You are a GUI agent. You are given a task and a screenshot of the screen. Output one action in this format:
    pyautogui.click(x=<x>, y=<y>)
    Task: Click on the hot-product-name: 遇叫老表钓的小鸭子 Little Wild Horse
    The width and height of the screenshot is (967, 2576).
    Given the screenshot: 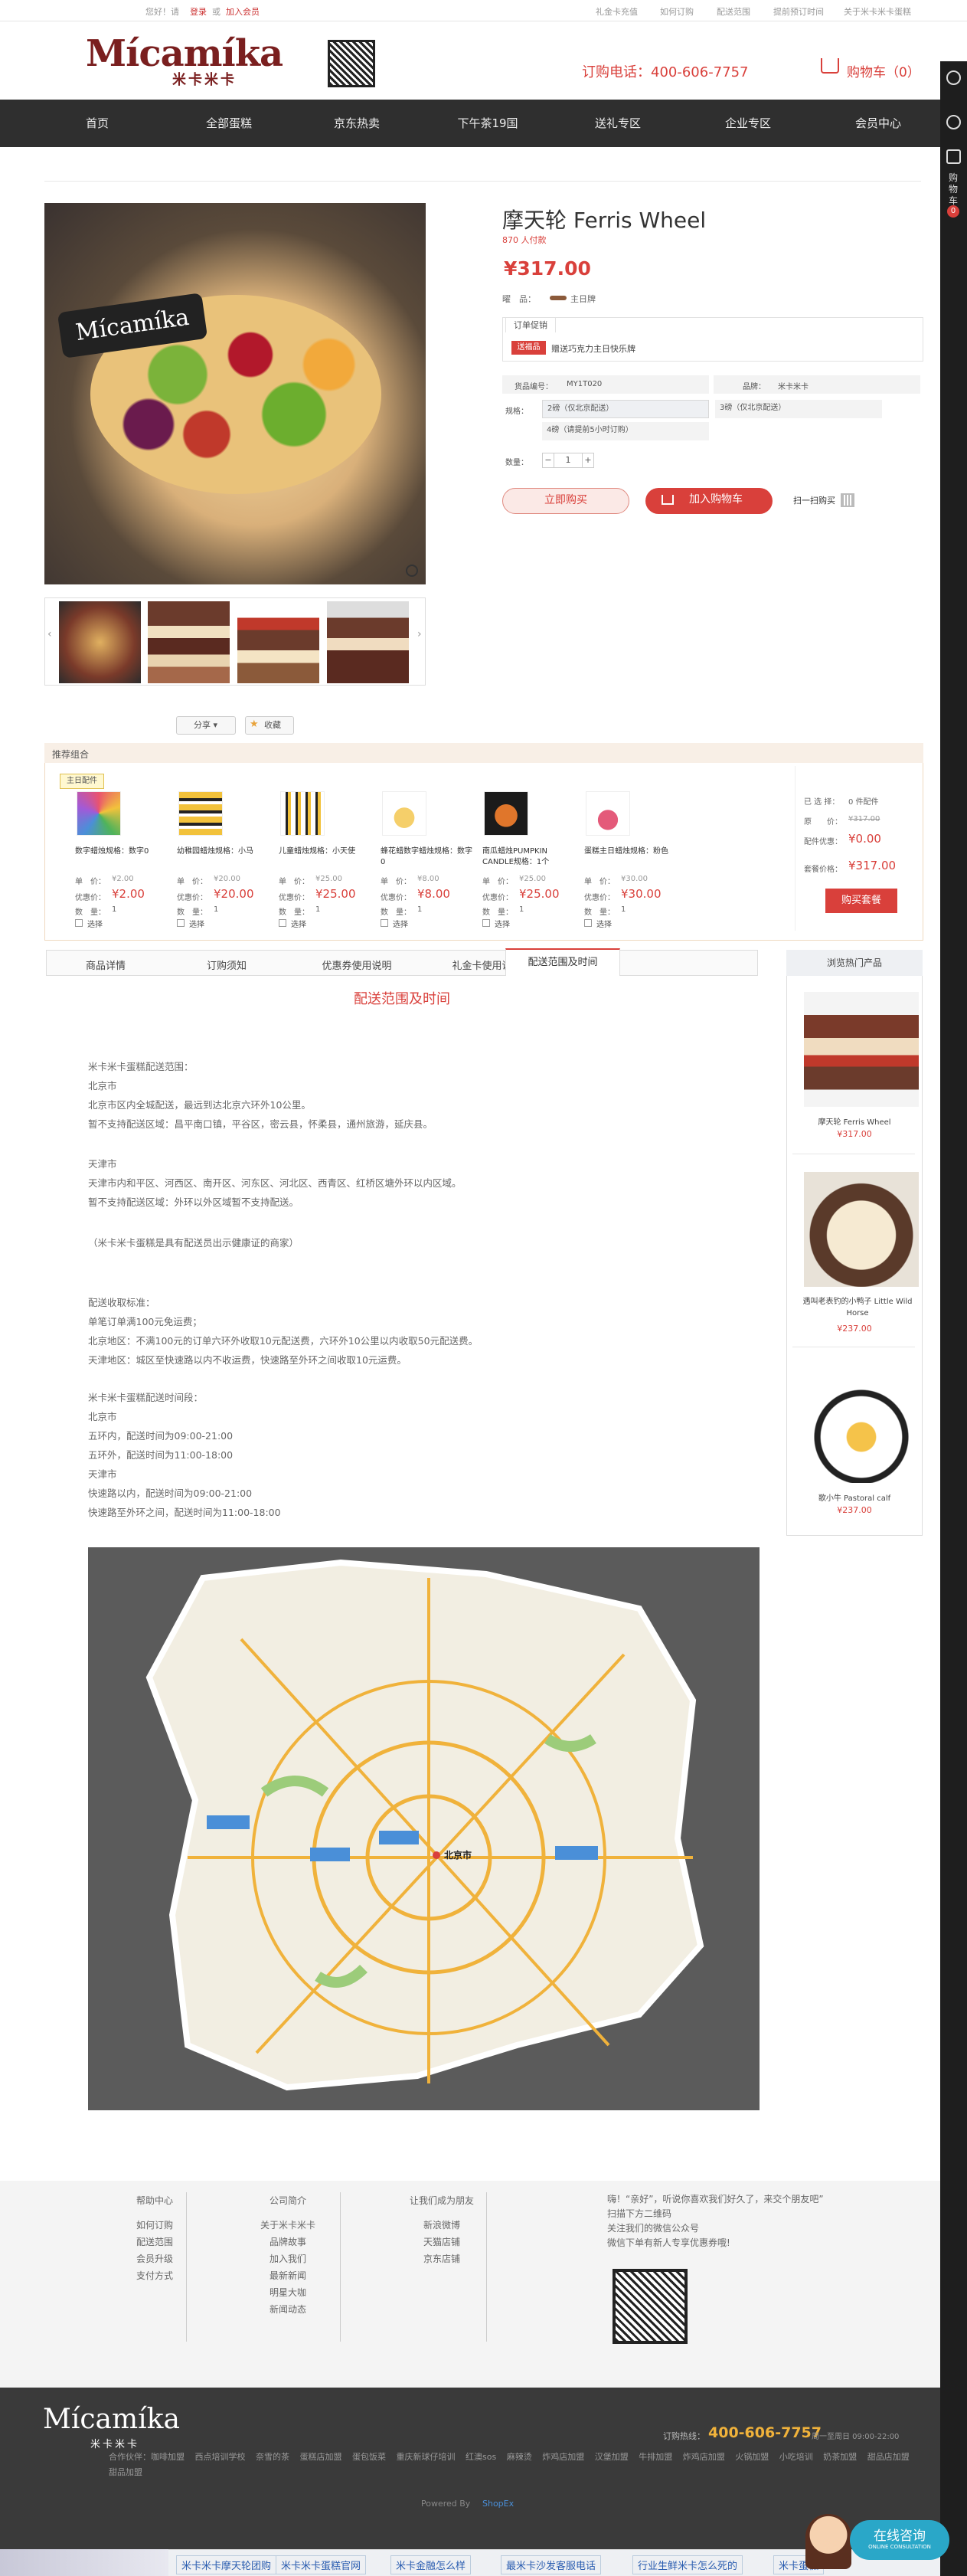 What is the action you would take?
    pyautogui.click(x=857, y=1307)
    